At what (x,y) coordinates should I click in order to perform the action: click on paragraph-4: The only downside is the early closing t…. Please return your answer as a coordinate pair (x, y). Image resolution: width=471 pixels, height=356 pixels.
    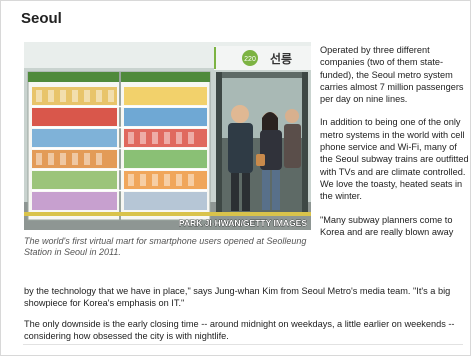
    Looking at the image, I should click on (239, 330).